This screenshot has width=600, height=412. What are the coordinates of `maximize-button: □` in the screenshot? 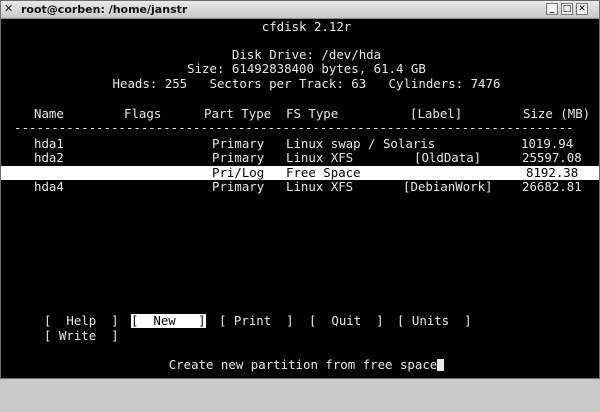 It's located at (567, 9).